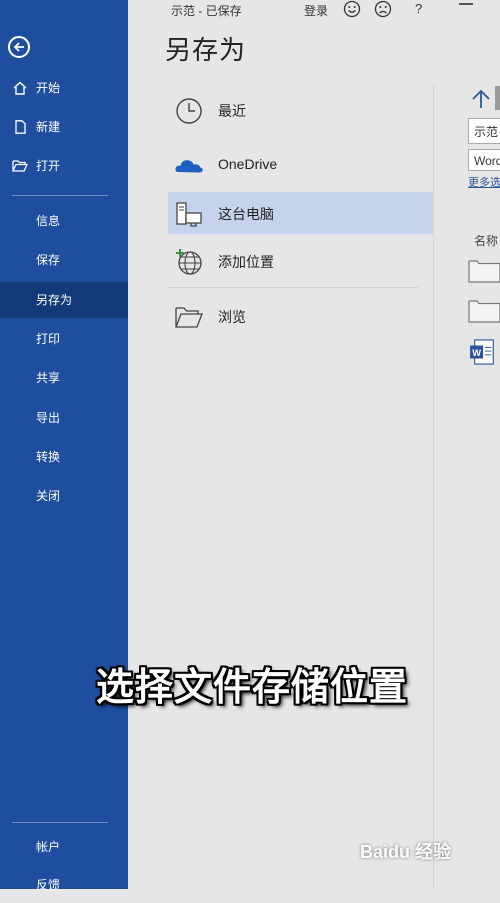 The height and width of the screenshot is (903, 500). What do you see at coordinates (64, 378) in the screenshot?
I see `nav-share: 共享` at bounding box center [64, 378].